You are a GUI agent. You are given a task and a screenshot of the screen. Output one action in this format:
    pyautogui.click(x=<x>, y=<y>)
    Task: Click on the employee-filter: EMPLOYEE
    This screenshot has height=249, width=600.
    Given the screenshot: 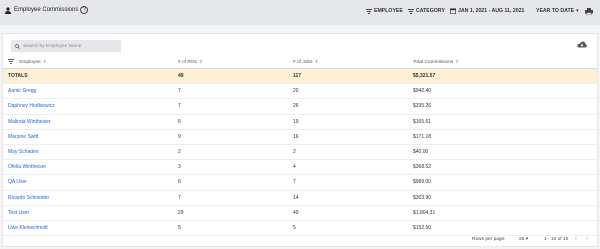 What is the action you would take?
    pyautogui.click(x=384, y=11)
    